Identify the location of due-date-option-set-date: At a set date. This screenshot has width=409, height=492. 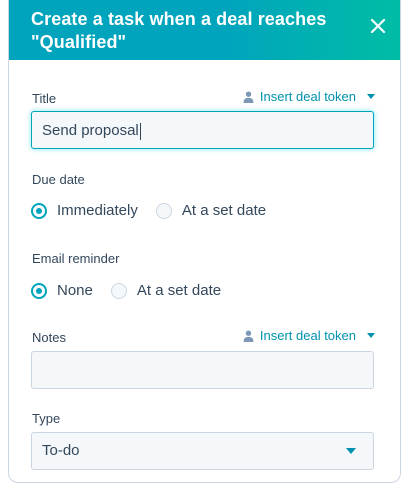
(211, 210).